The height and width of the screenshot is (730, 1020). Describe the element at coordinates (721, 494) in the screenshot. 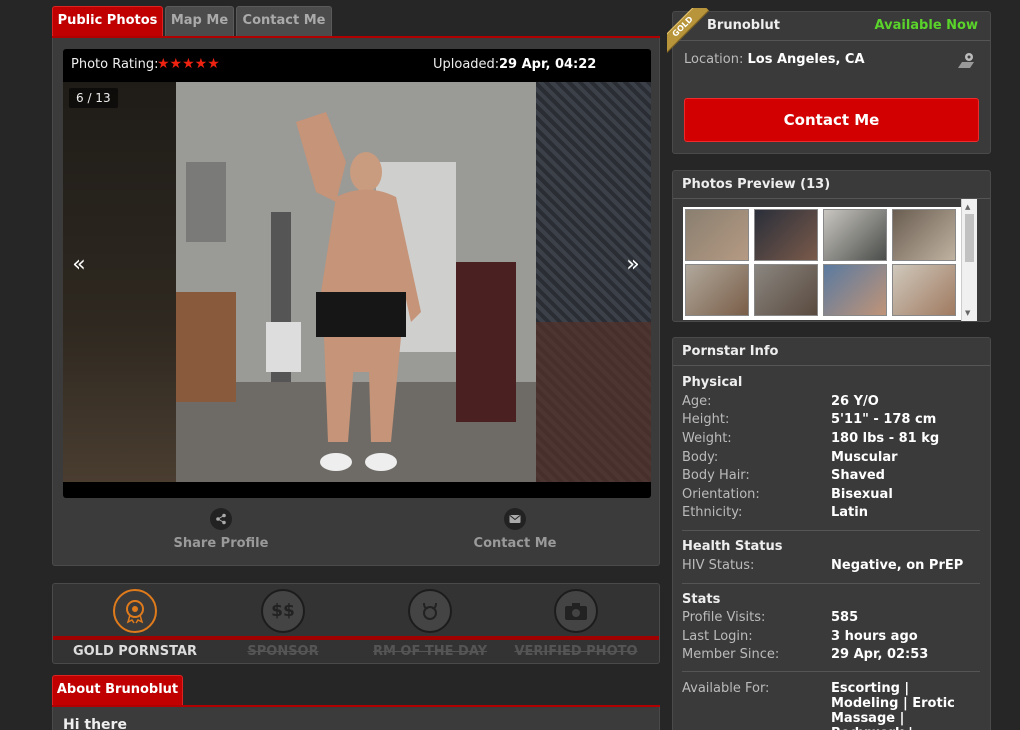

I see `info-key: Orientation:` at that location.